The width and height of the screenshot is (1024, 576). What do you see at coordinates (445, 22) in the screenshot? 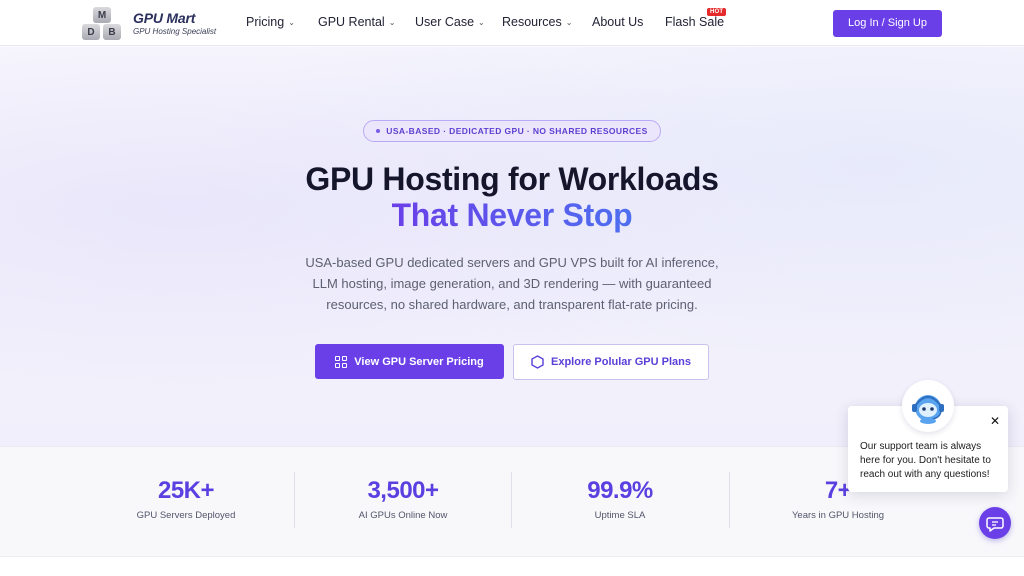
I see `nav-user-case-label: User Case` at bounding box center [445, 22].